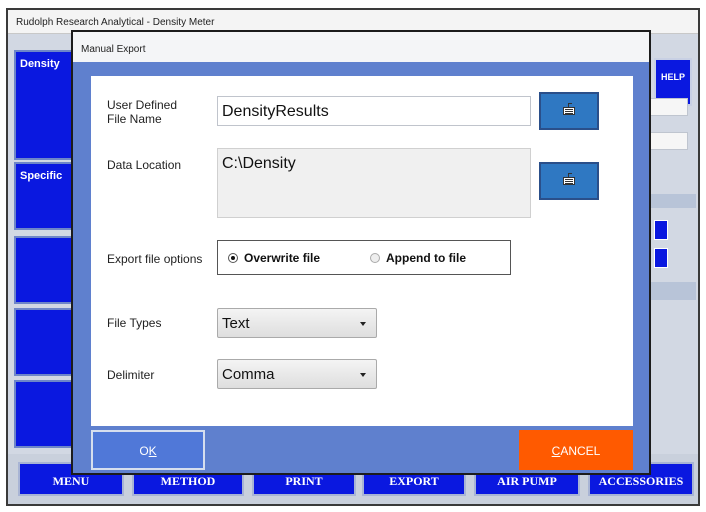 This screenshot has width=706, height=512. What do you see at coordinates (580, 451) in the screenshot?
I see `cancel-button-rest: ANCEL` at bounding box center [580, 451].